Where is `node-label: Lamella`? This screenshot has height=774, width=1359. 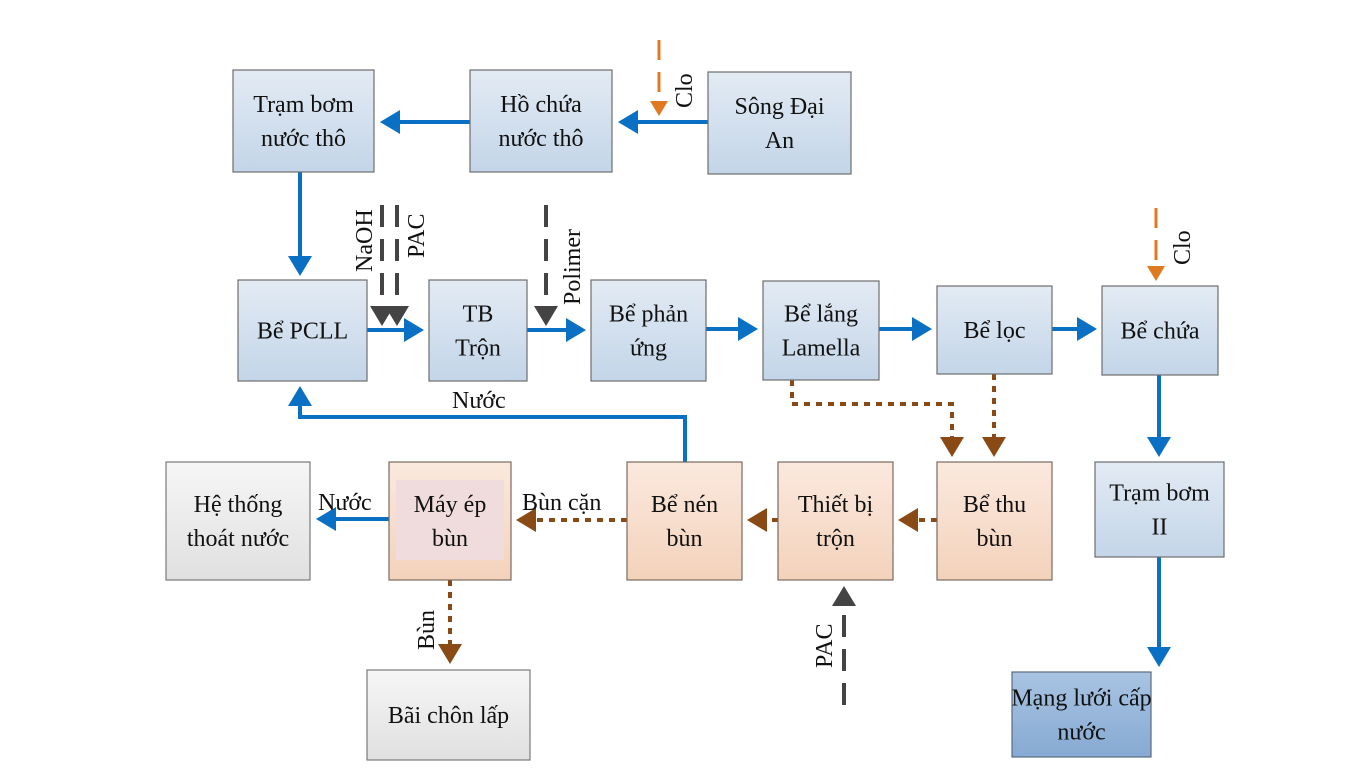
node-label: Lamella is located at coordinates (821, 349).